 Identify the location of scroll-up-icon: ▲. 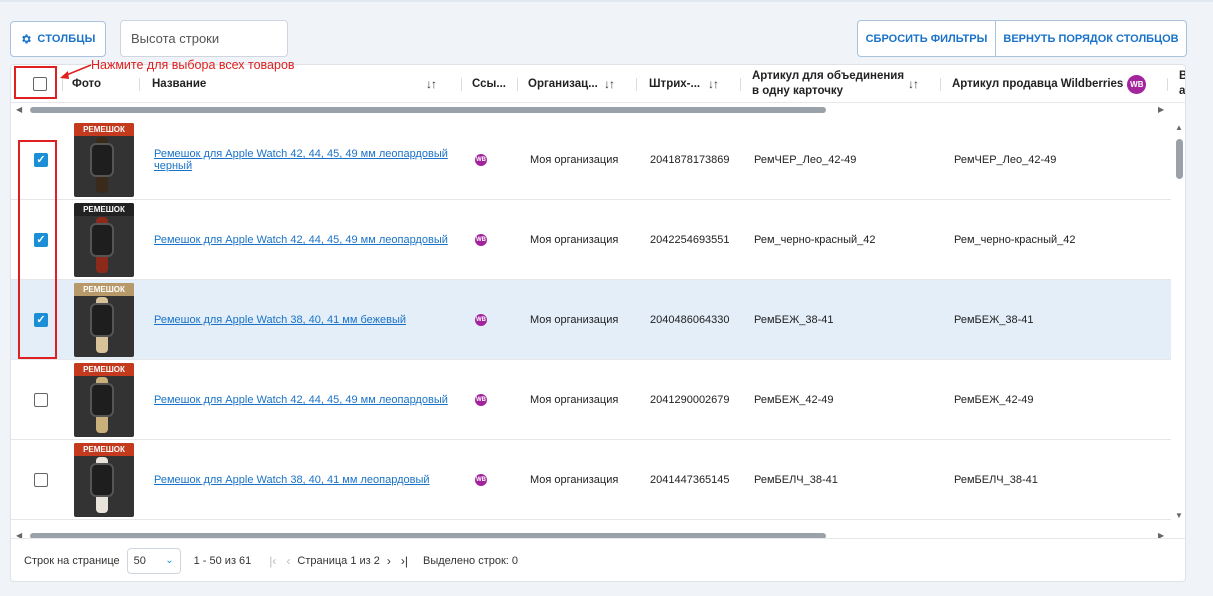
(1179, 127).